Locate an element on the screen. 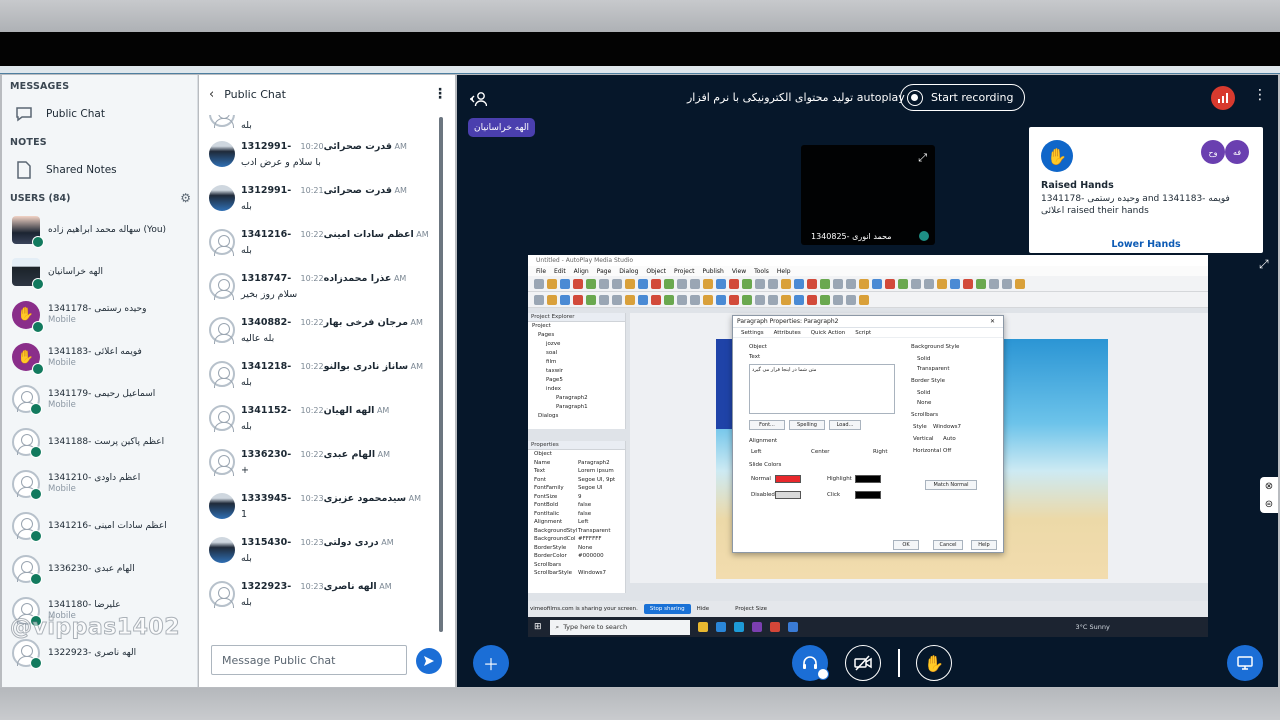  horizontal-select: Off is located at coordinates (947, 451).